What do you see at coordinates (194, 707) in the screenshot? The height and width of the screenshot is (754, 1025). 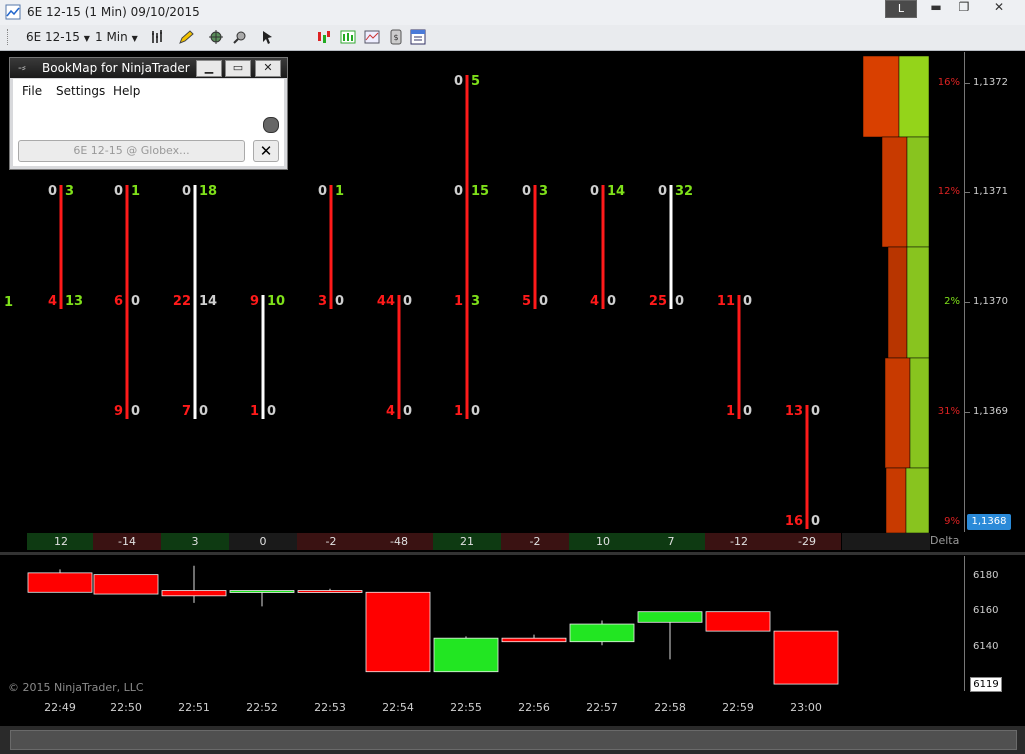 I see `time-label: 22:51` at bounding box center [194, 707].